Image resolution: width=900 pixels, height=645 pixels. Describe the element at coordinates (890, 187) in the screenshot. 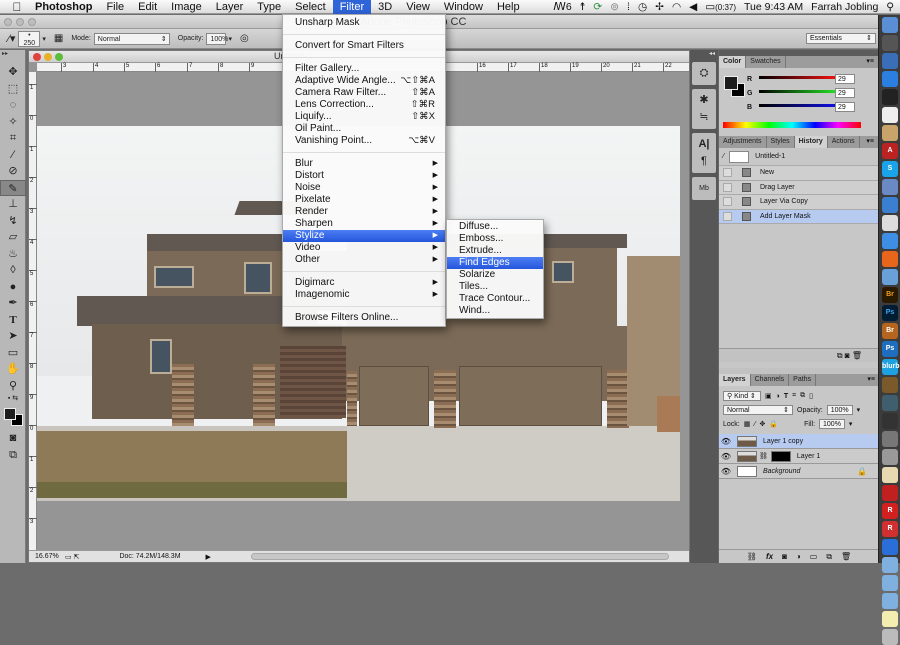

I see `dock-preview-icon` at that location.